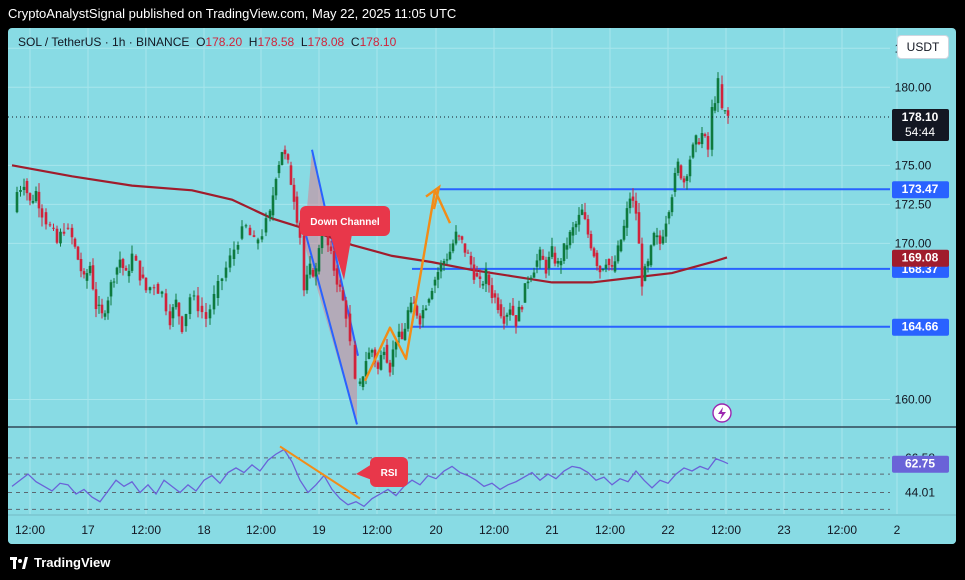 The width and height of the screenshot is (965, 580). I want to click on symbol-label: SOL / TetherUS · 1h · BINANCE, so click(103, 42).